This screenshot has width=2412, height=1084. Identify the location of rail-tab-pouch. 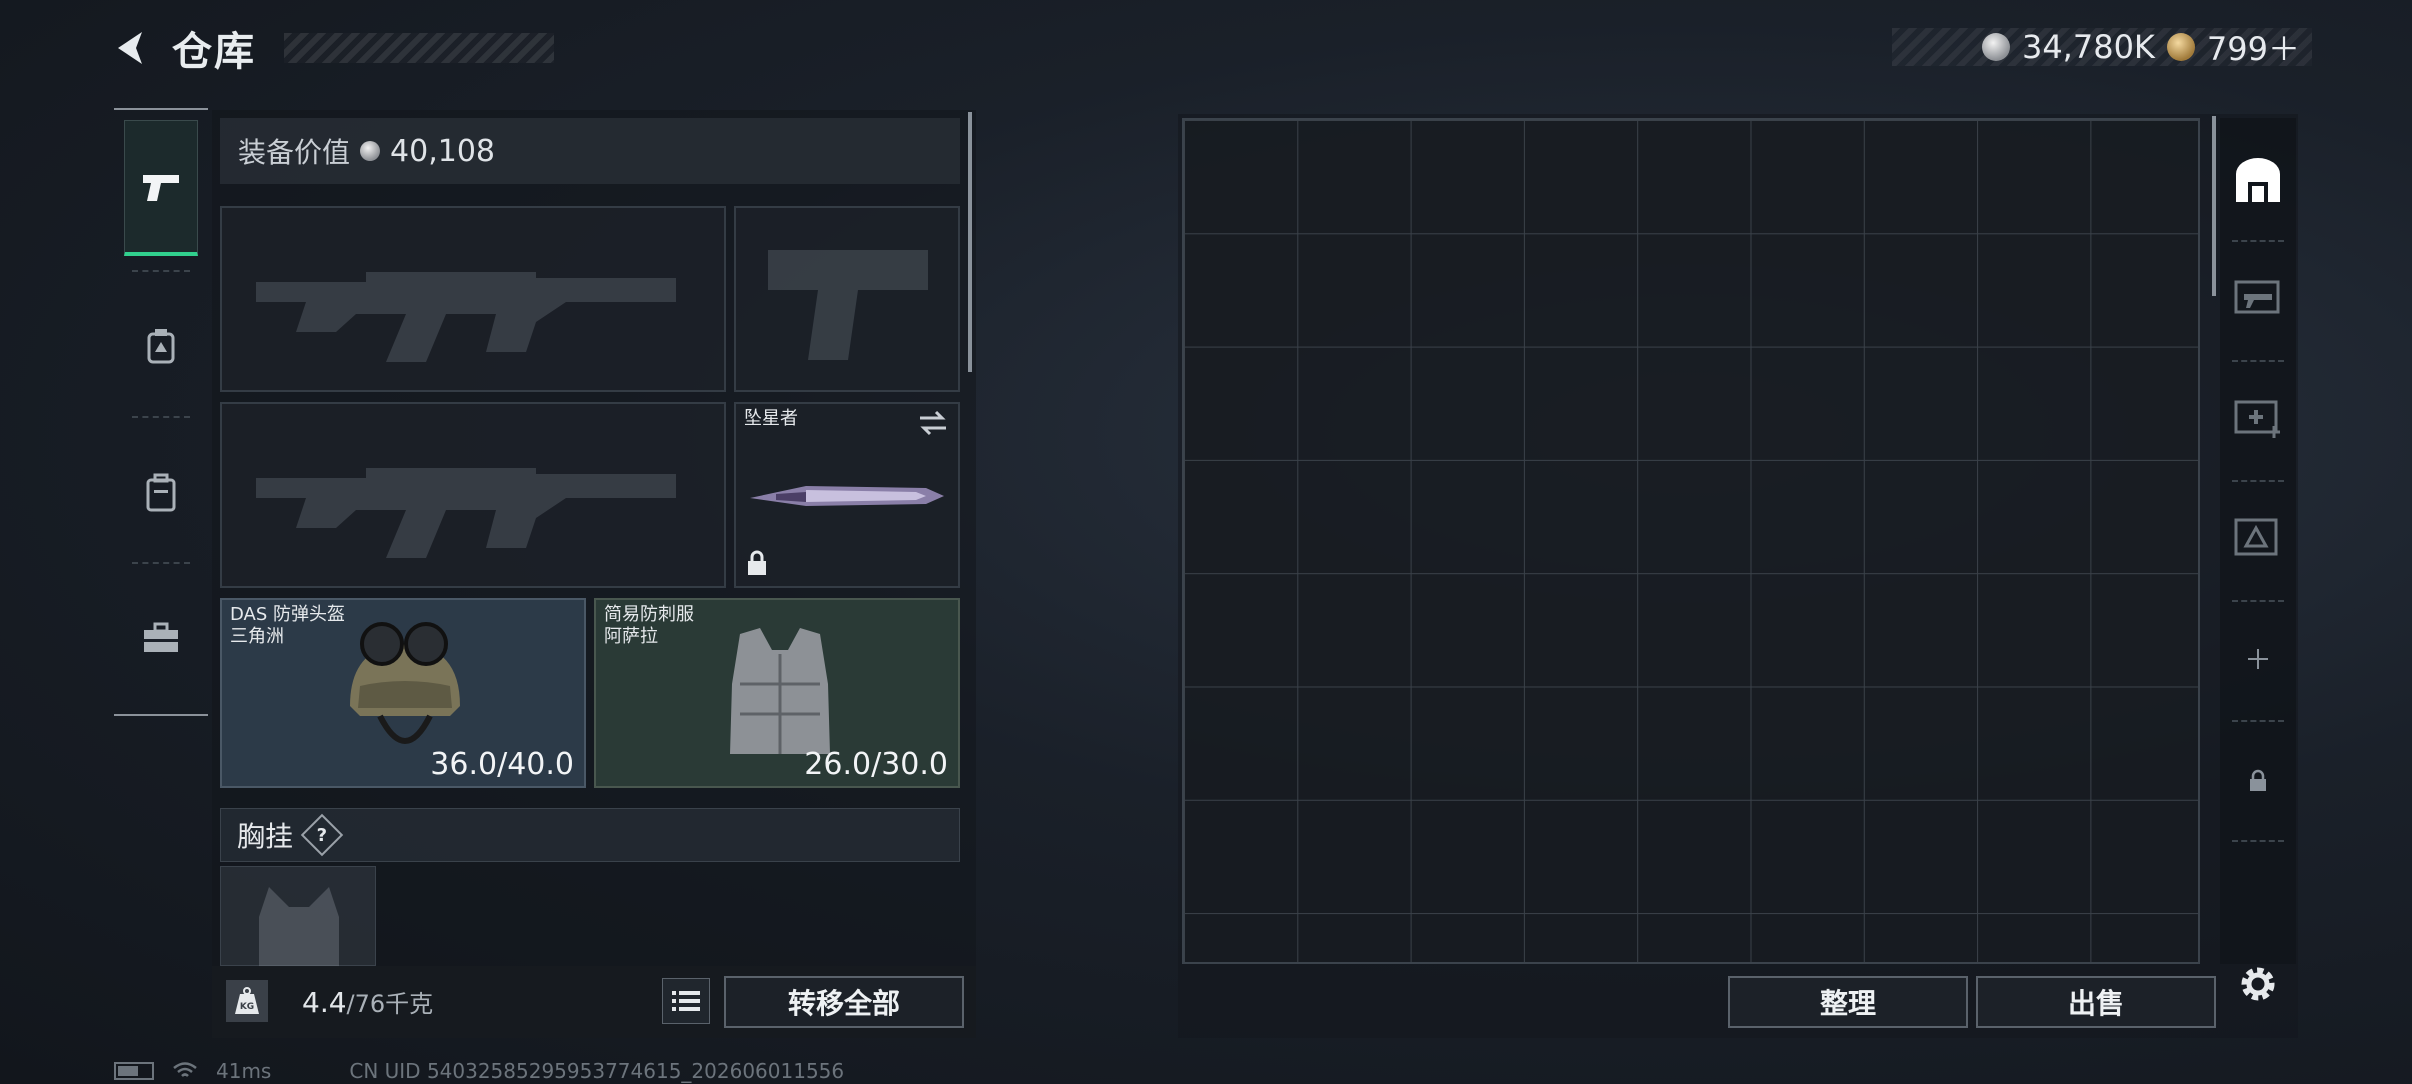
(161, 346).